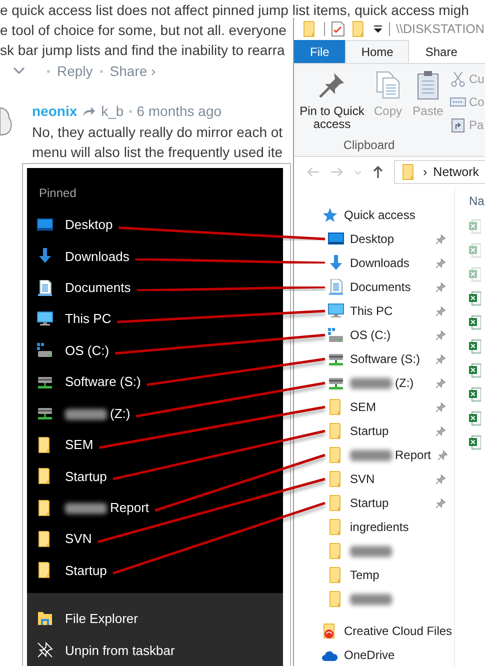 The height and width of the screenshot is (666, 485). Describe the element at coordinates (337, 172) in the screenshot. I see `forward-icon` at that location.